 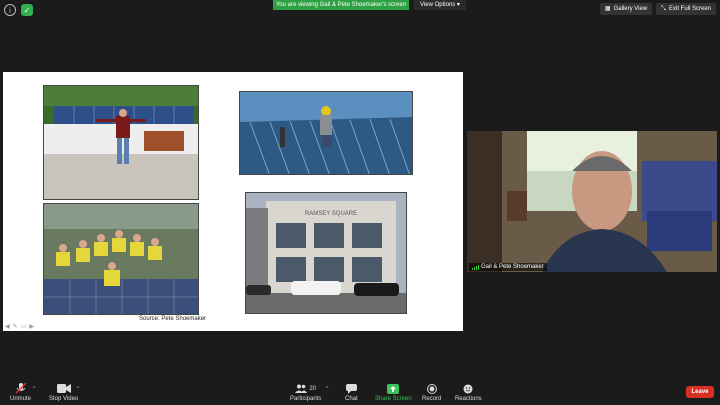 I want to click on participant-video-tile: Gail & Pete Shoemaker, so click(x=592, y=201).